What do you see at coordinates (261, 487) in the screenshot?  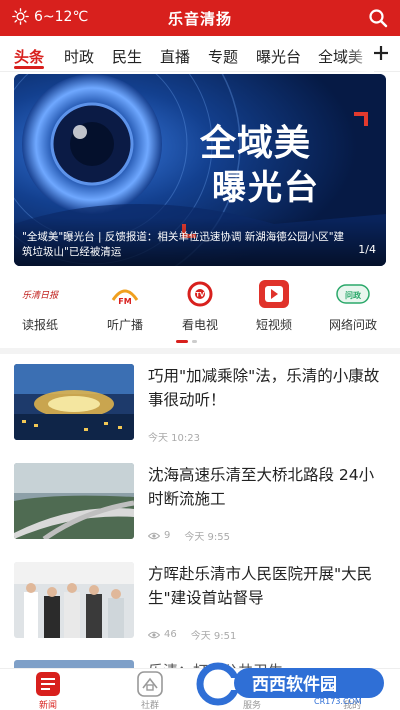 I see `news-title: 沈海高速乐清至大桥北路段 24小时断流施工` at bounding box center [261, 487].